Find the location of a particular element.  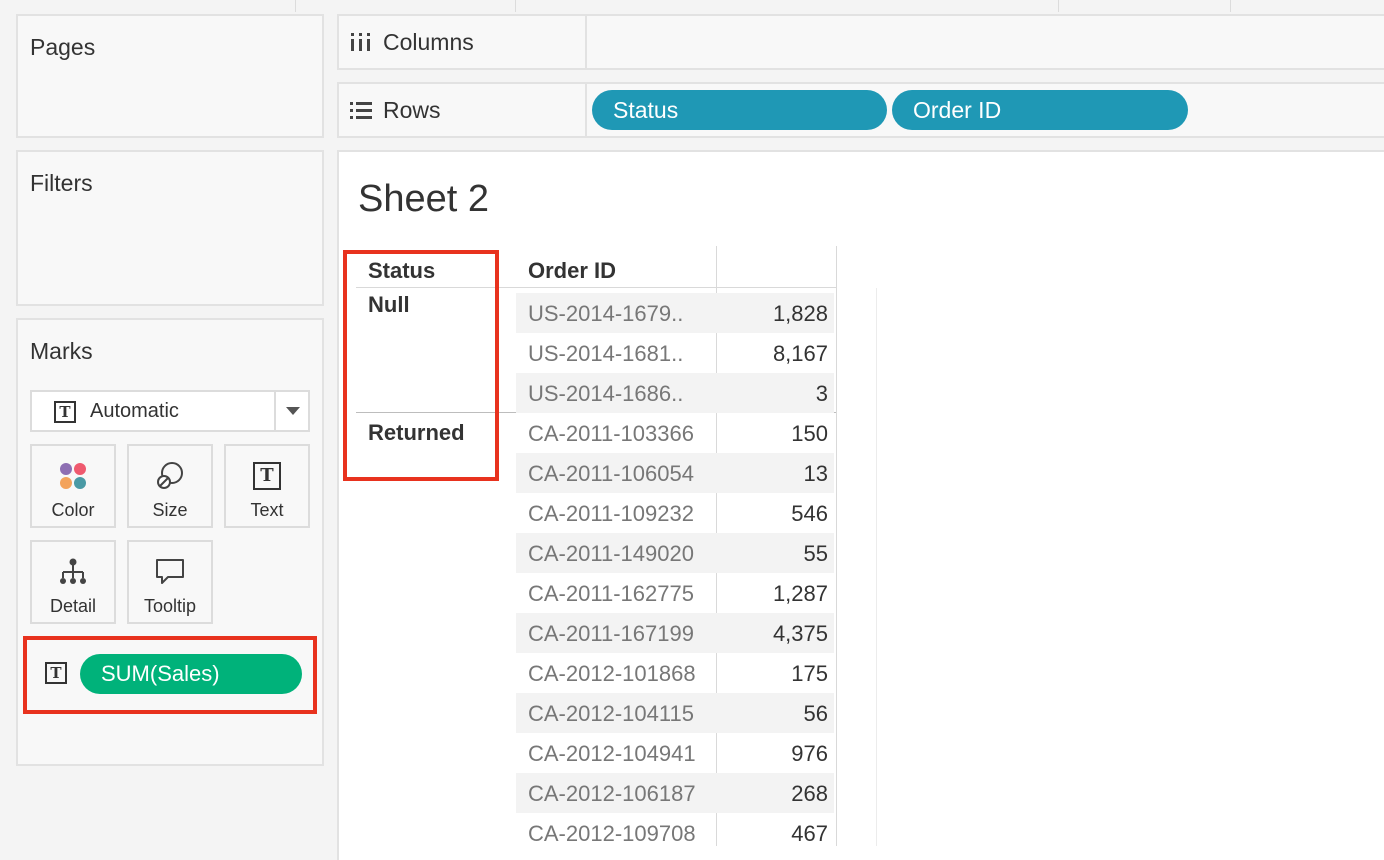

filters-title: Filters is located at coordinates (61, 183).